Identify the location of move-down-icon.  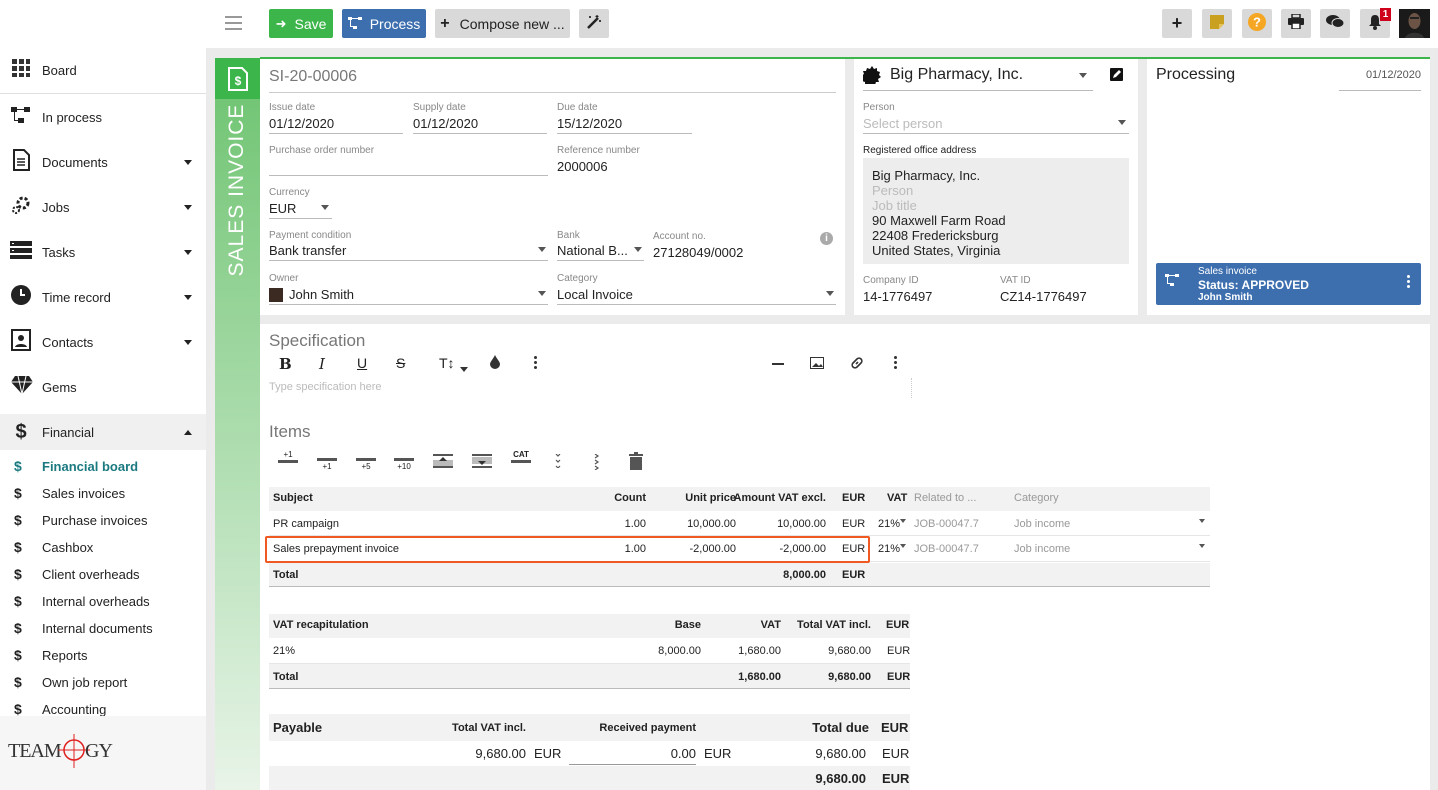
(482, 462).